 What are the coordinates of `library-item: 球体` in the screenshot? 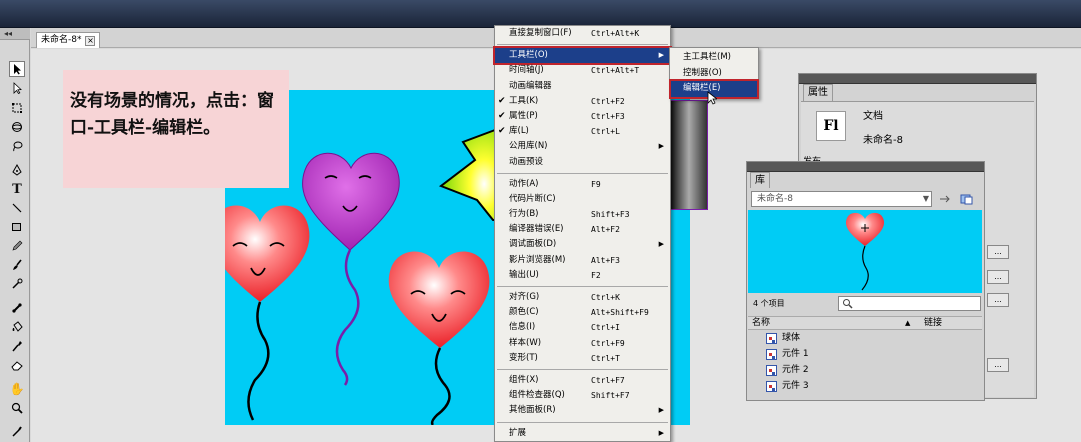 It's located at (865, 339).